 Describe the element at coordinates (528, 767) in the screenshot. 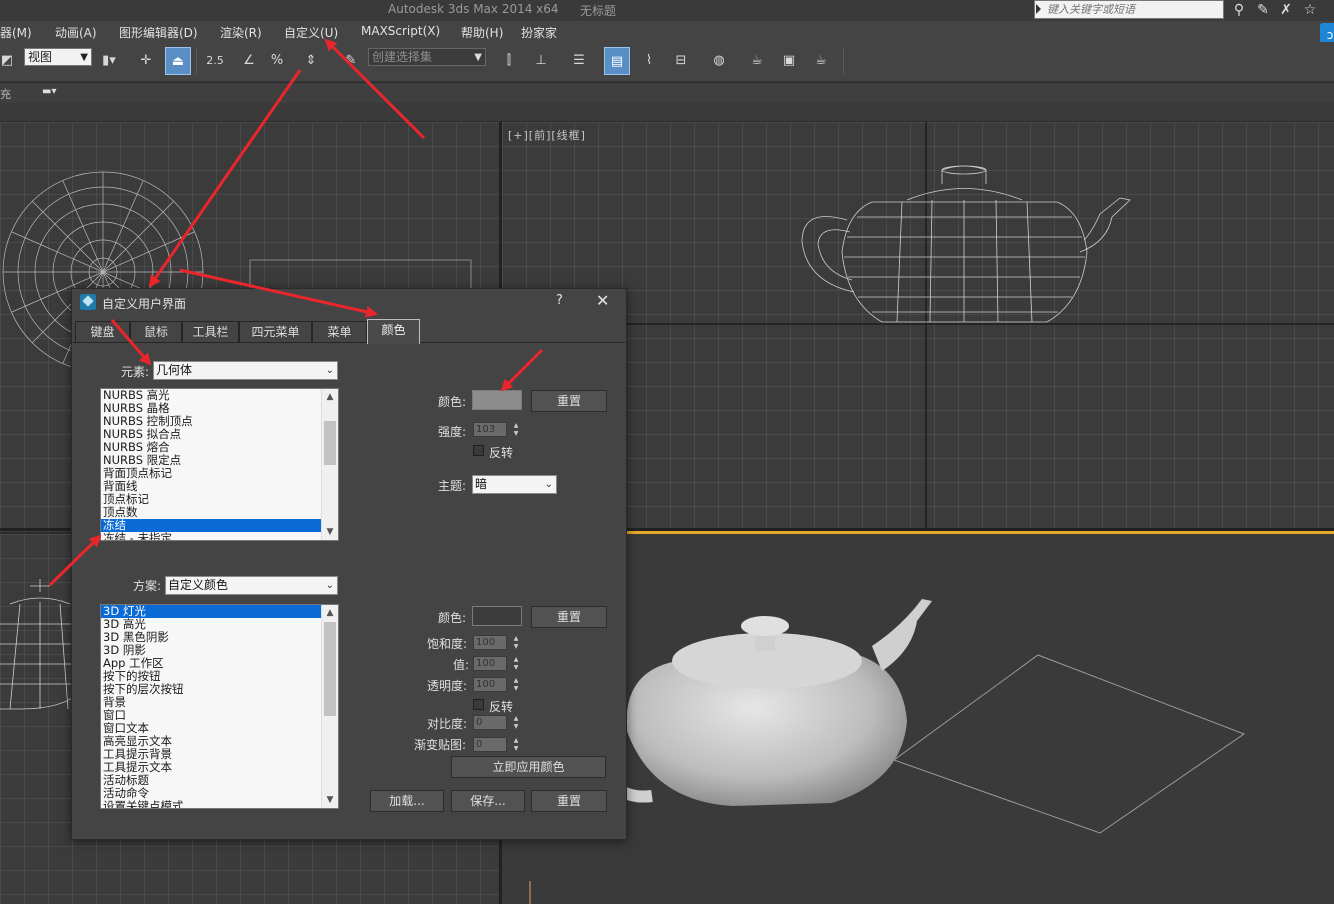

I see `apply-colors-now-button: 立即应用颜色` at that location.